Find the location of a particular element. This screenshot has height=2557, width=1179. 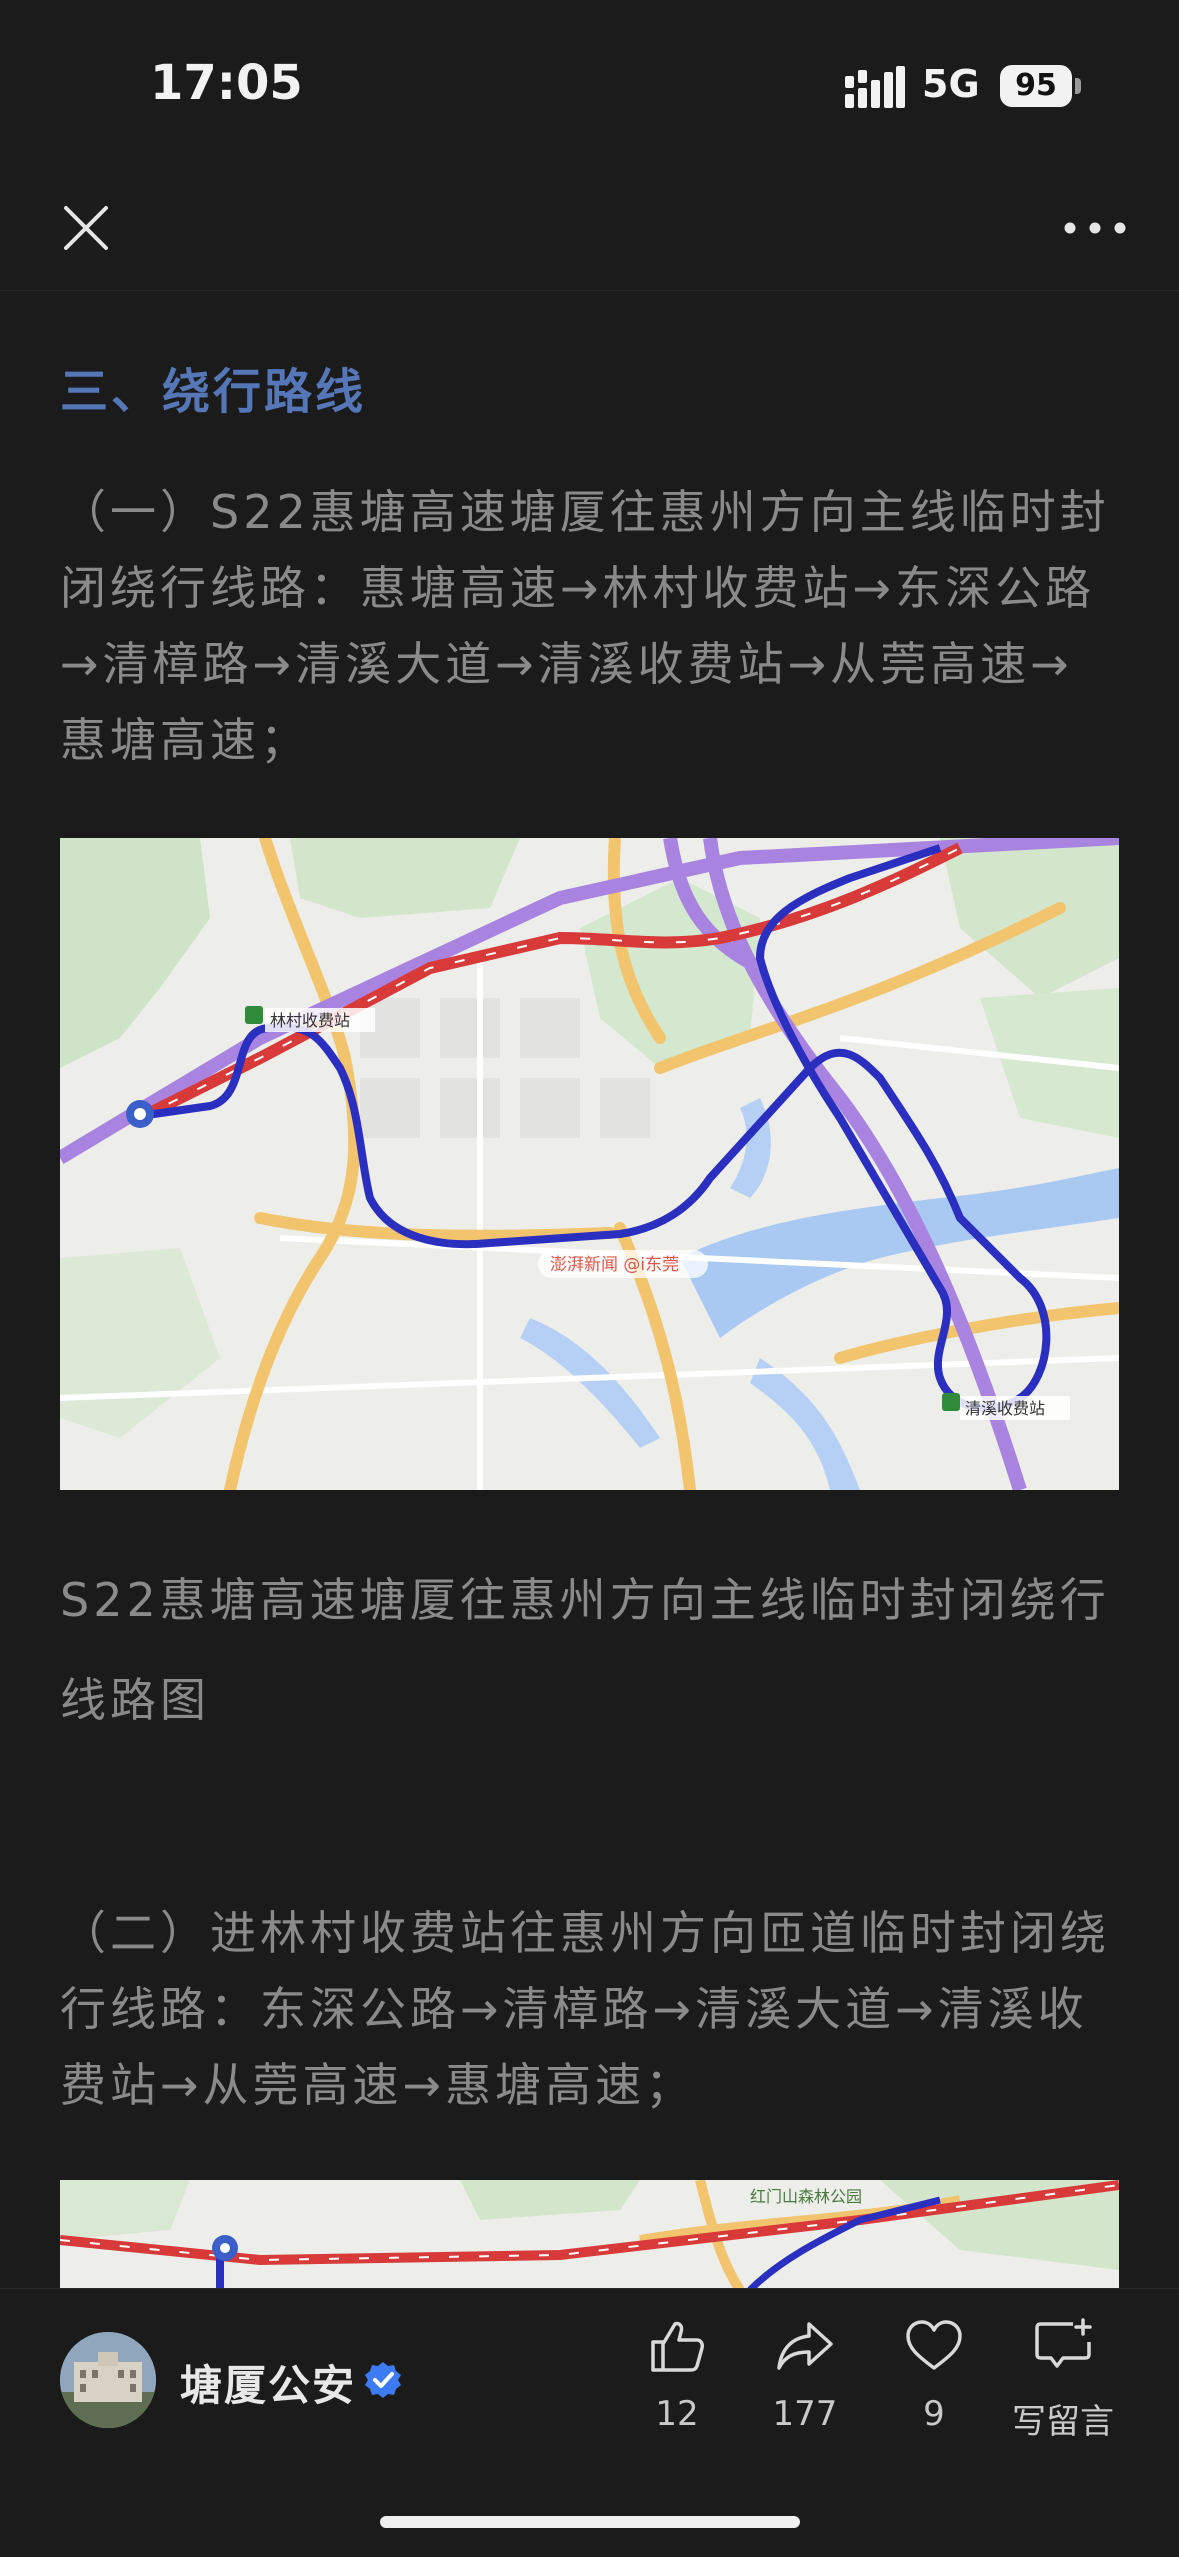

network-type: 5G is located at coordinates (951, 84).